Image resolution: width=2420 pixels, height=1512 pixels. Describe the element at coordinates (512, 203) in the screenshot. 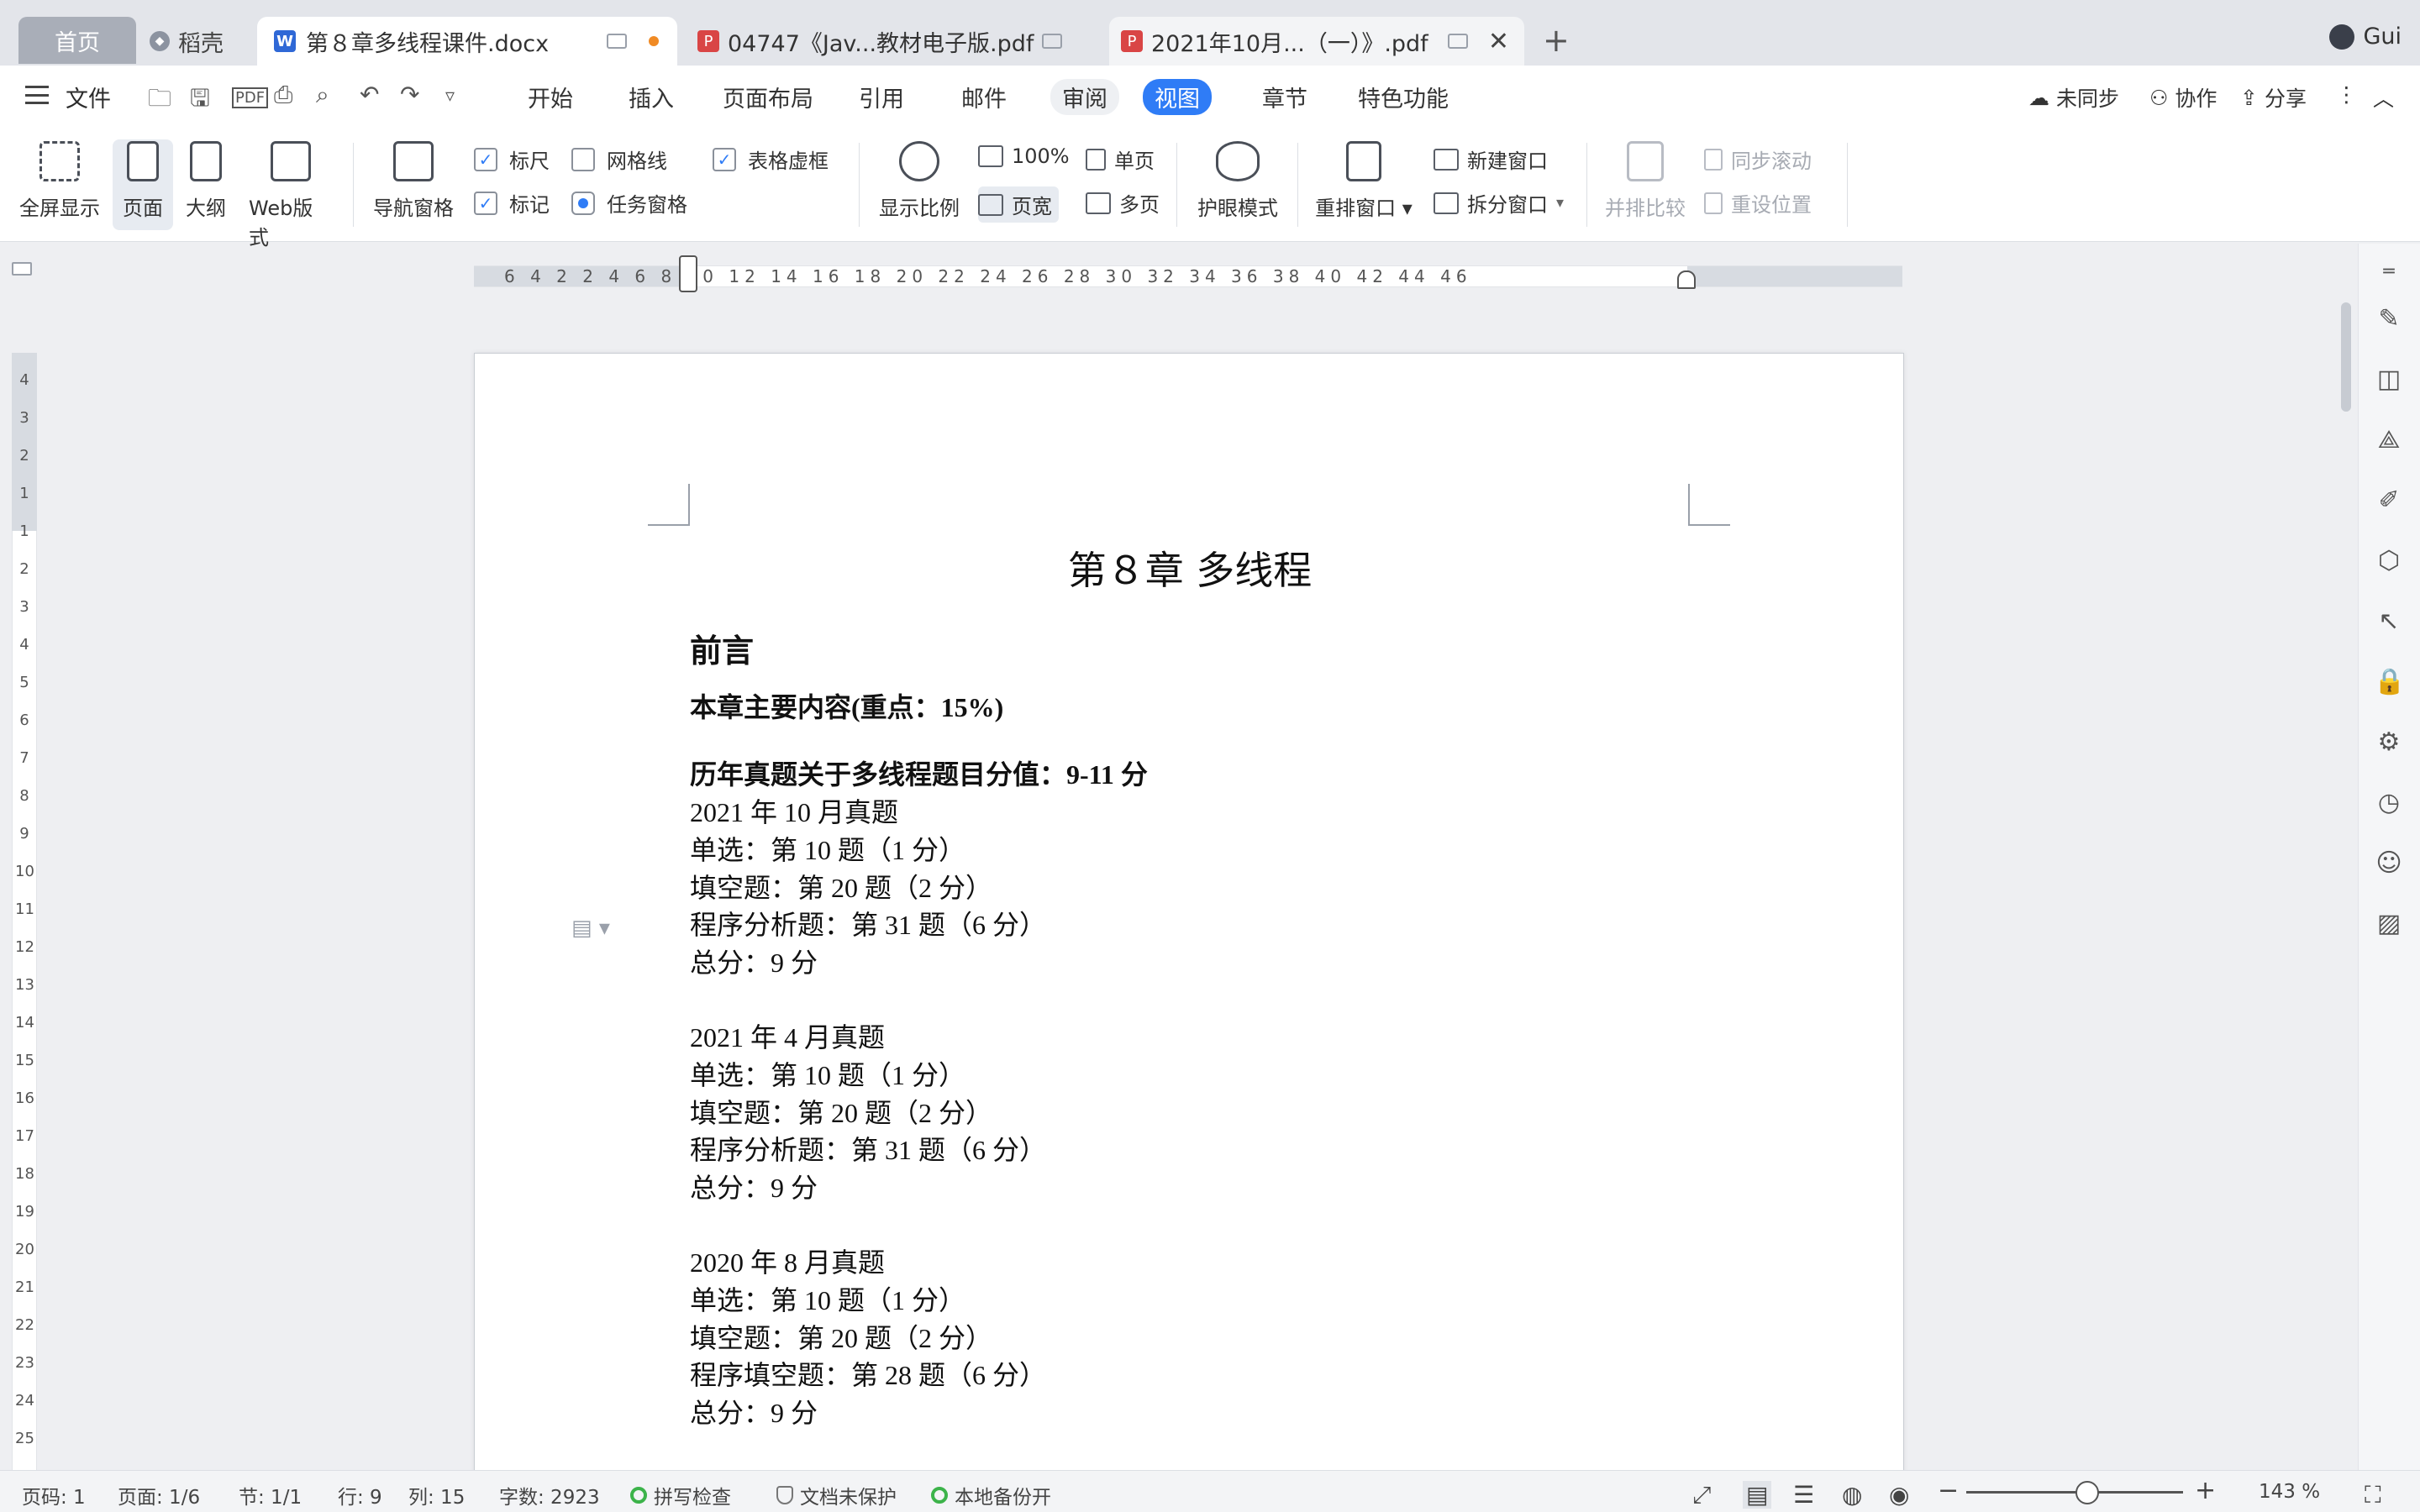

I see `marks-checkbox: ✓ 标记` at that location.